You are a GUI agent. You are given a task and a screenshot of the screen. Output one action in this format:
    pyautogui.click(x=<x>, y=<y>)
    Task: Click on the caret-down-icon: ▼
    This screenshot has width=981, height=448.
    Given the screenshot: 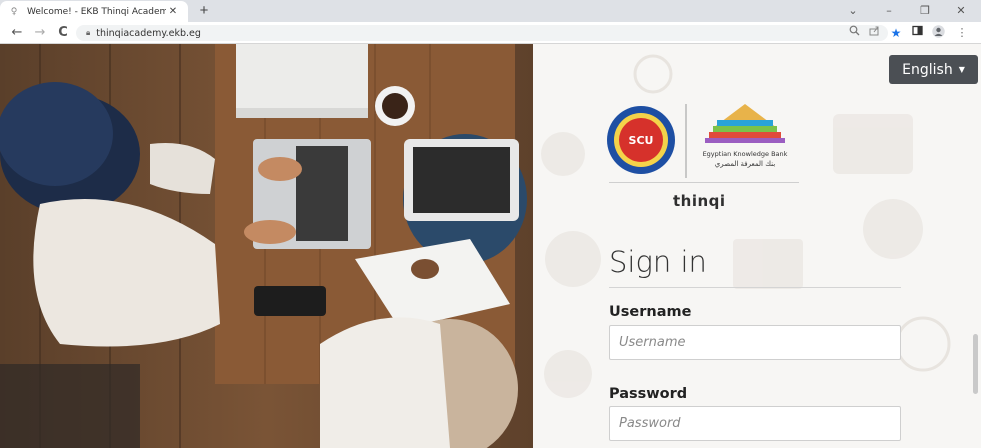 What is the action you would take?
    pyautogui.click(x=961, y=69)
    